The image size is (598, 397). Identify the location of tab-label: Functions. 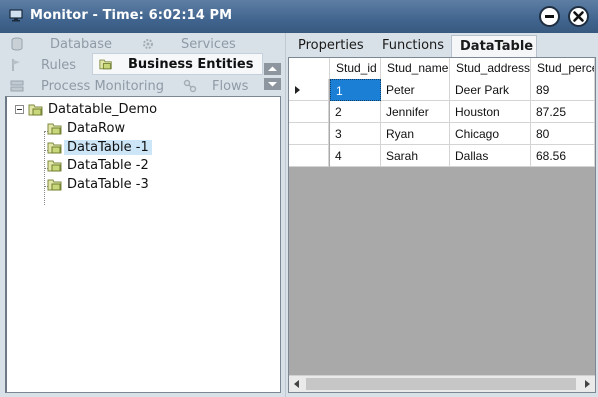
(413, 45).